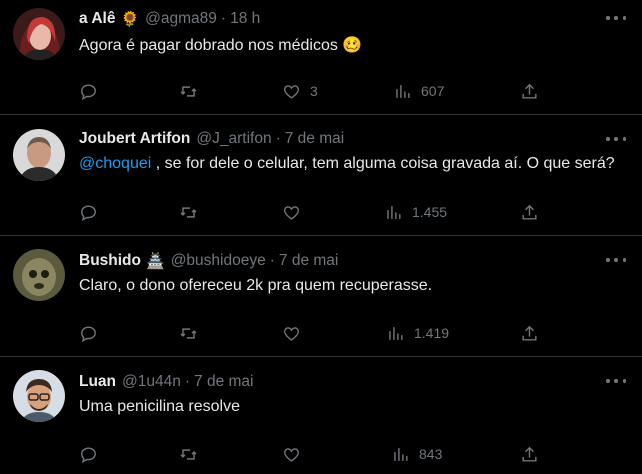 This screenshot has width=642, height=474. I want to click on tweet-header: Luan @1u44n · 7 de mai, so click(166, 382).